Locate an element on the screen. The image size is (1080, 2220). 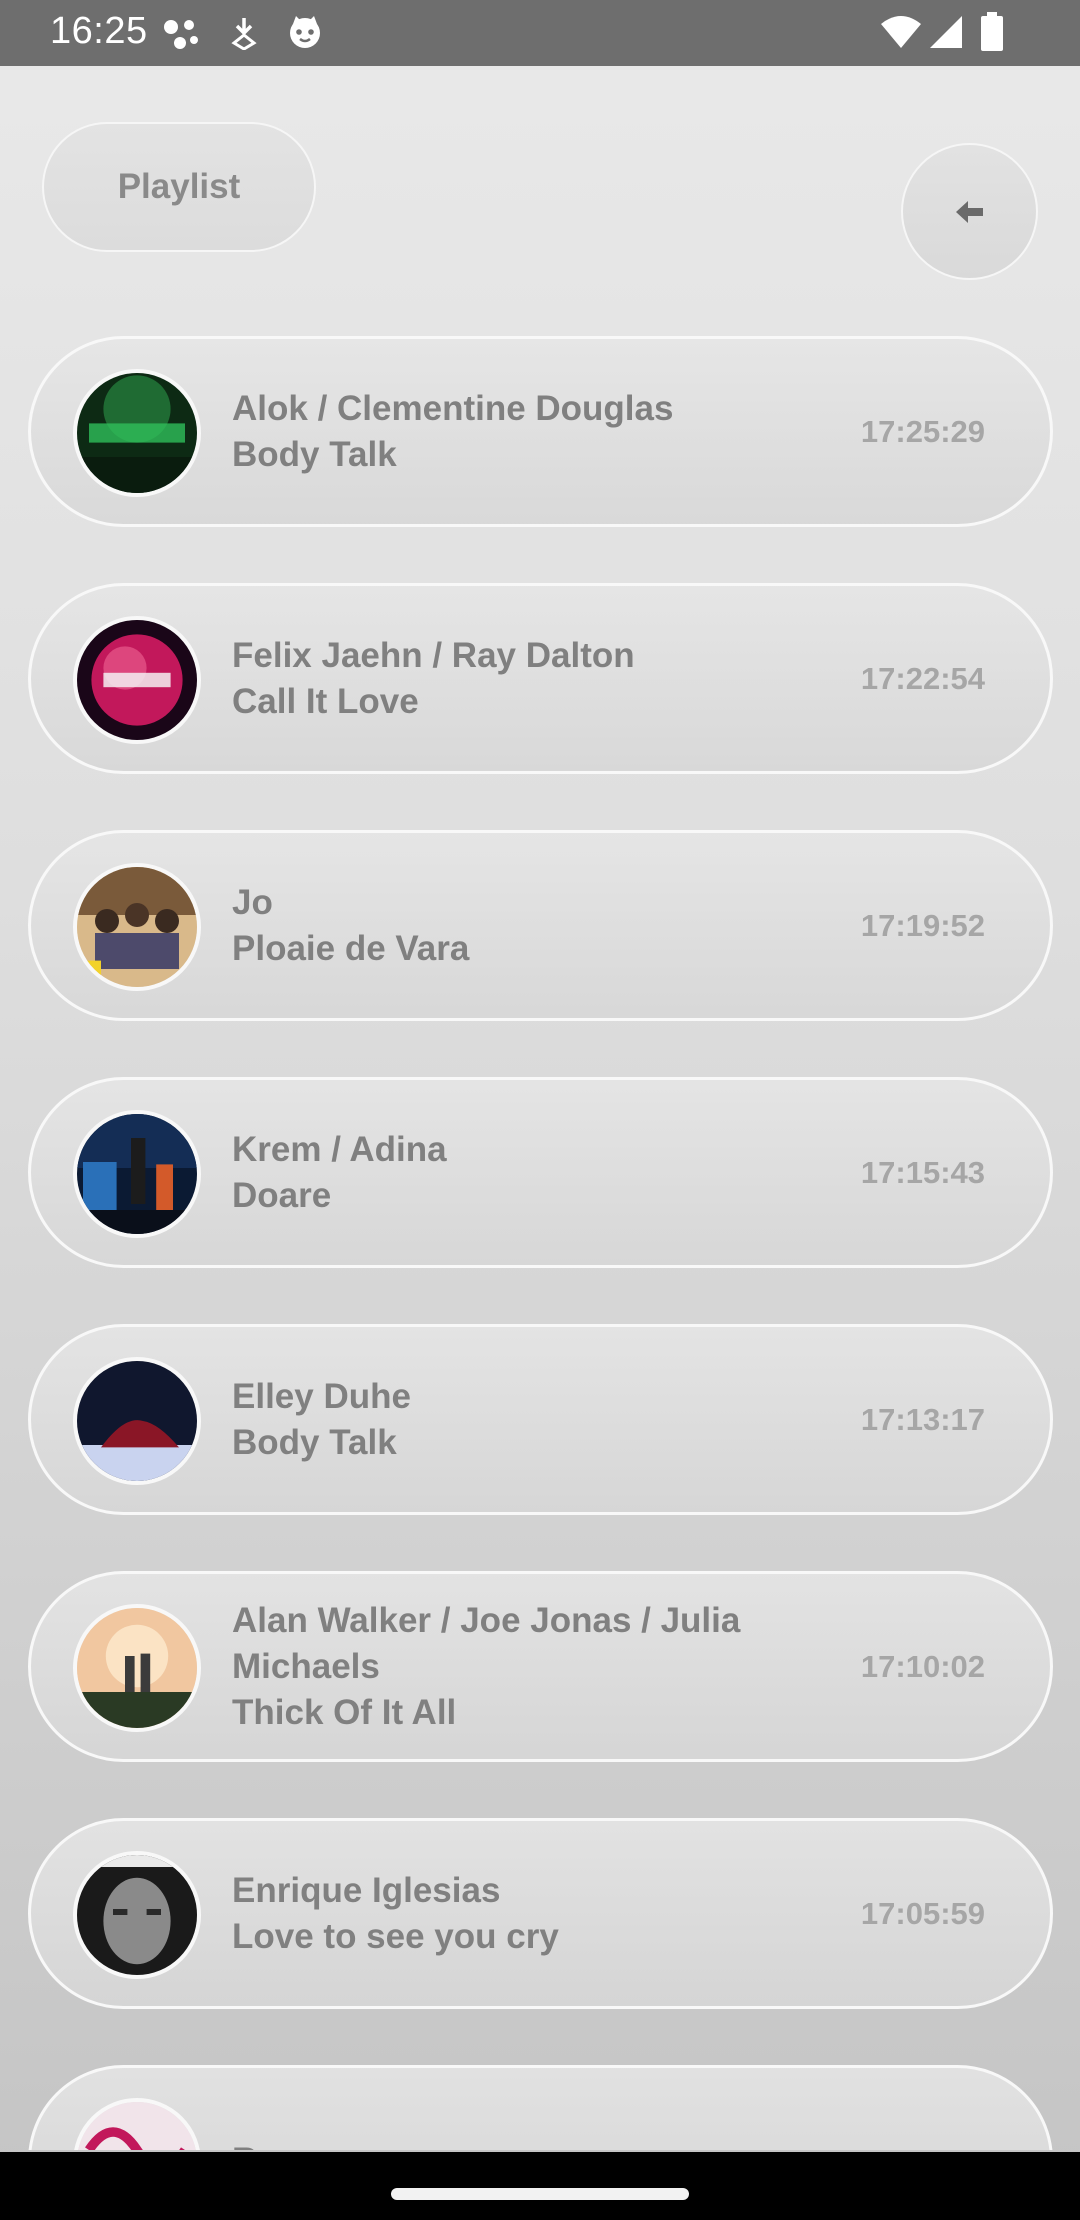
arrow-left-icon is located at coordinates (969, 211).